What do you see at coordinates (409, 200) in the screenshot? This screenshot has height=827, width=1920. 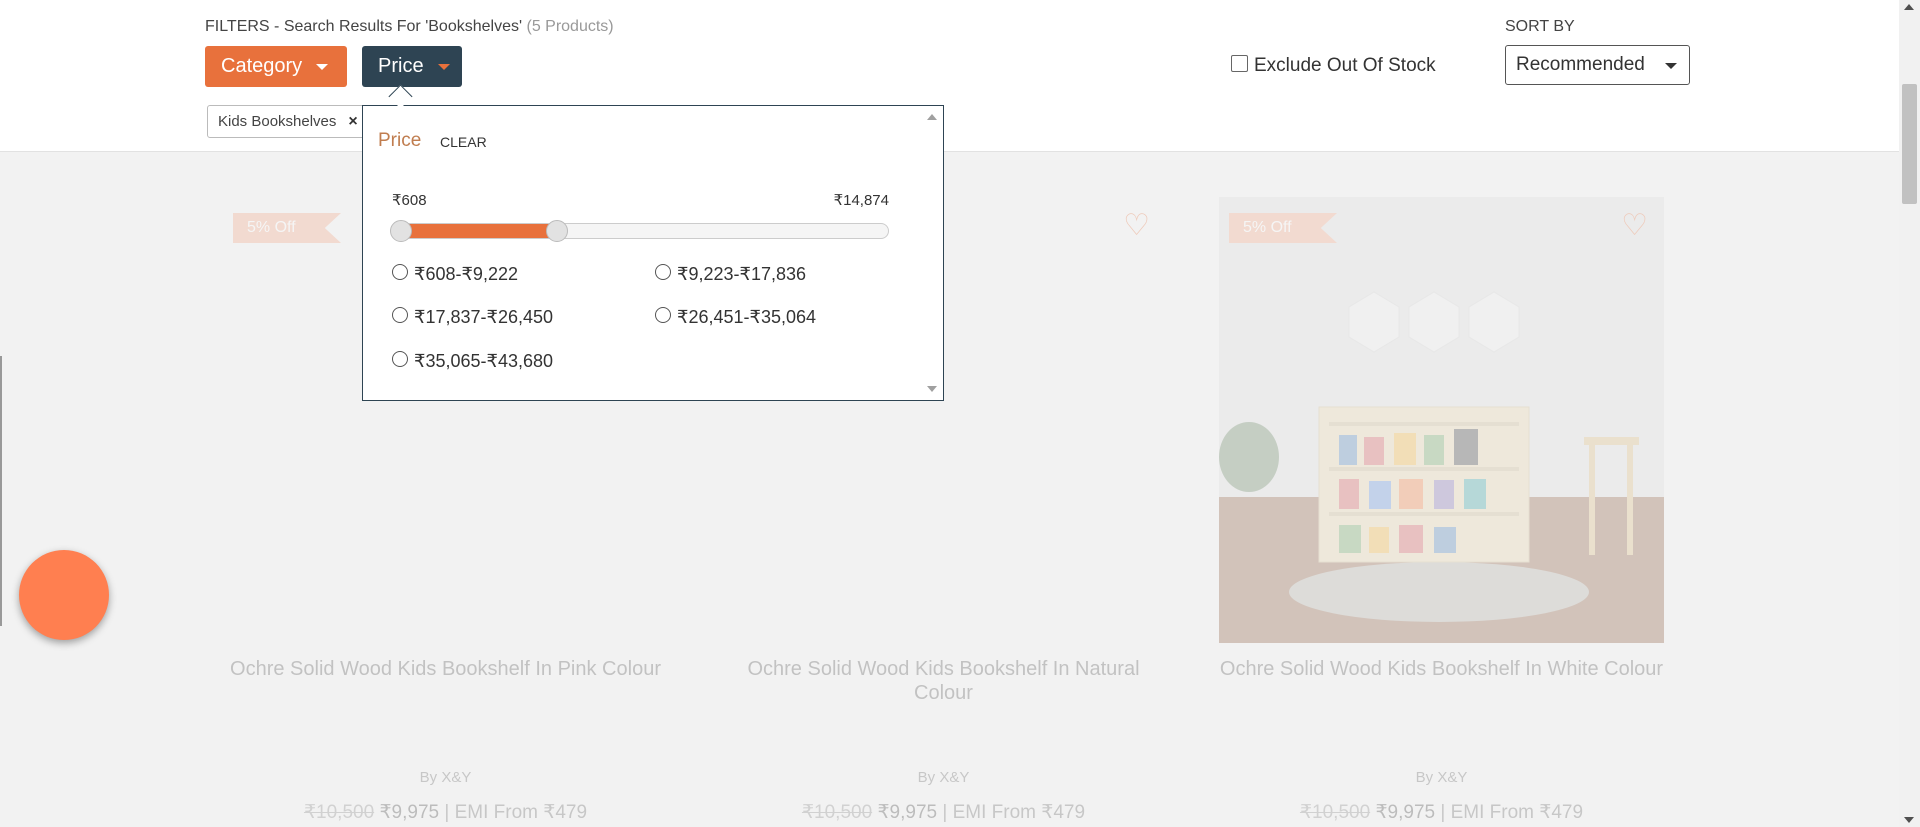 I see `price-range-min: ₹608` at bounding box center [409, 200].